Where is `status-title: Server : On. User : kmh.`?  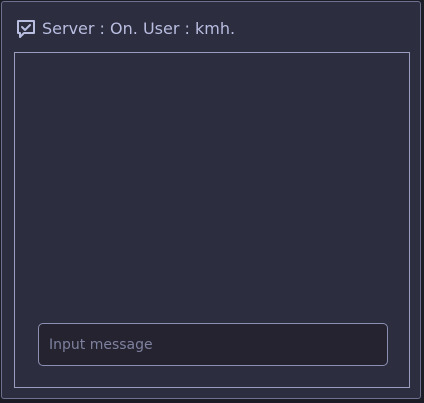 status-title: Server : On. User : kmh. is located at coordinates (139, 28).